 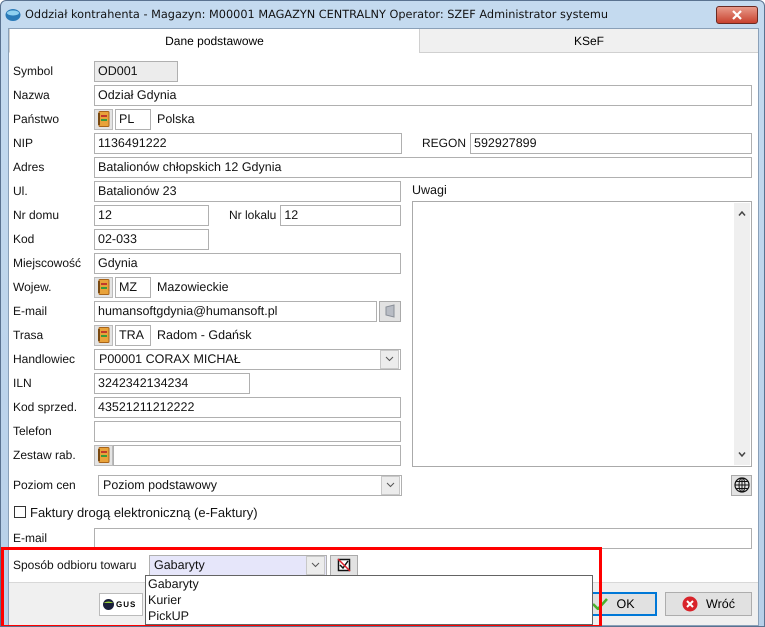 I want to click on sheet-icon, so click(x=390, y=311).